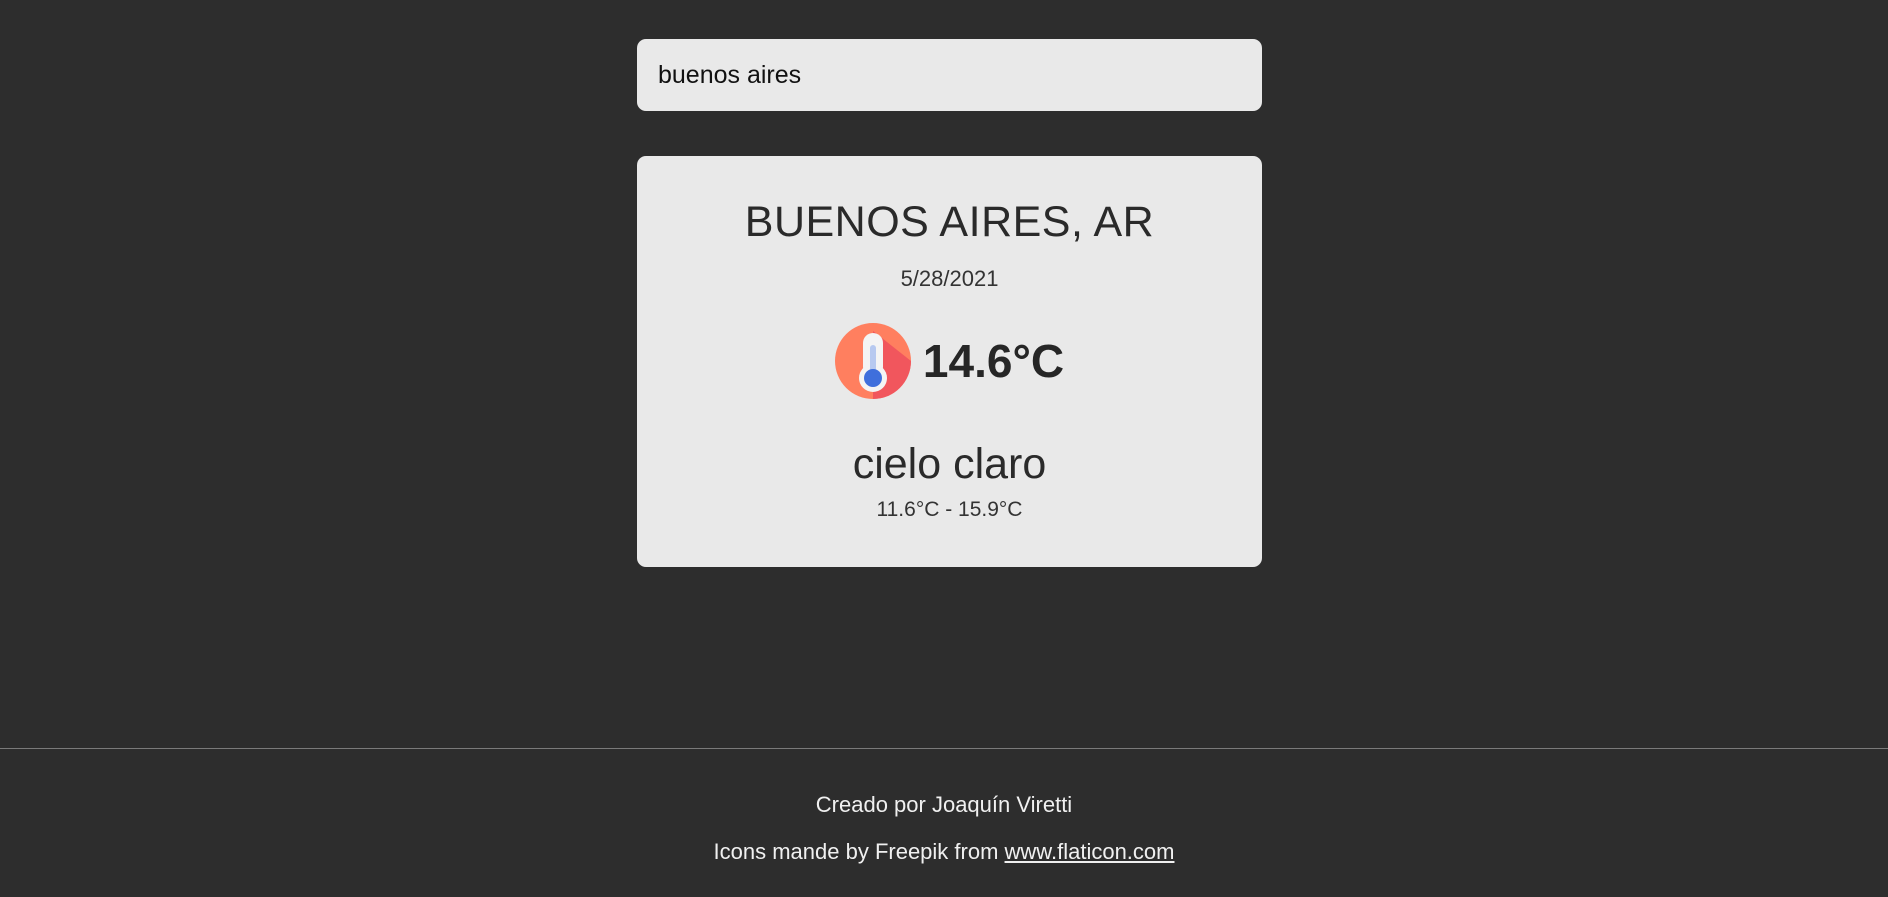  I want to click on attribution-text: Icons mande by Freepik from, so click(859, 851).